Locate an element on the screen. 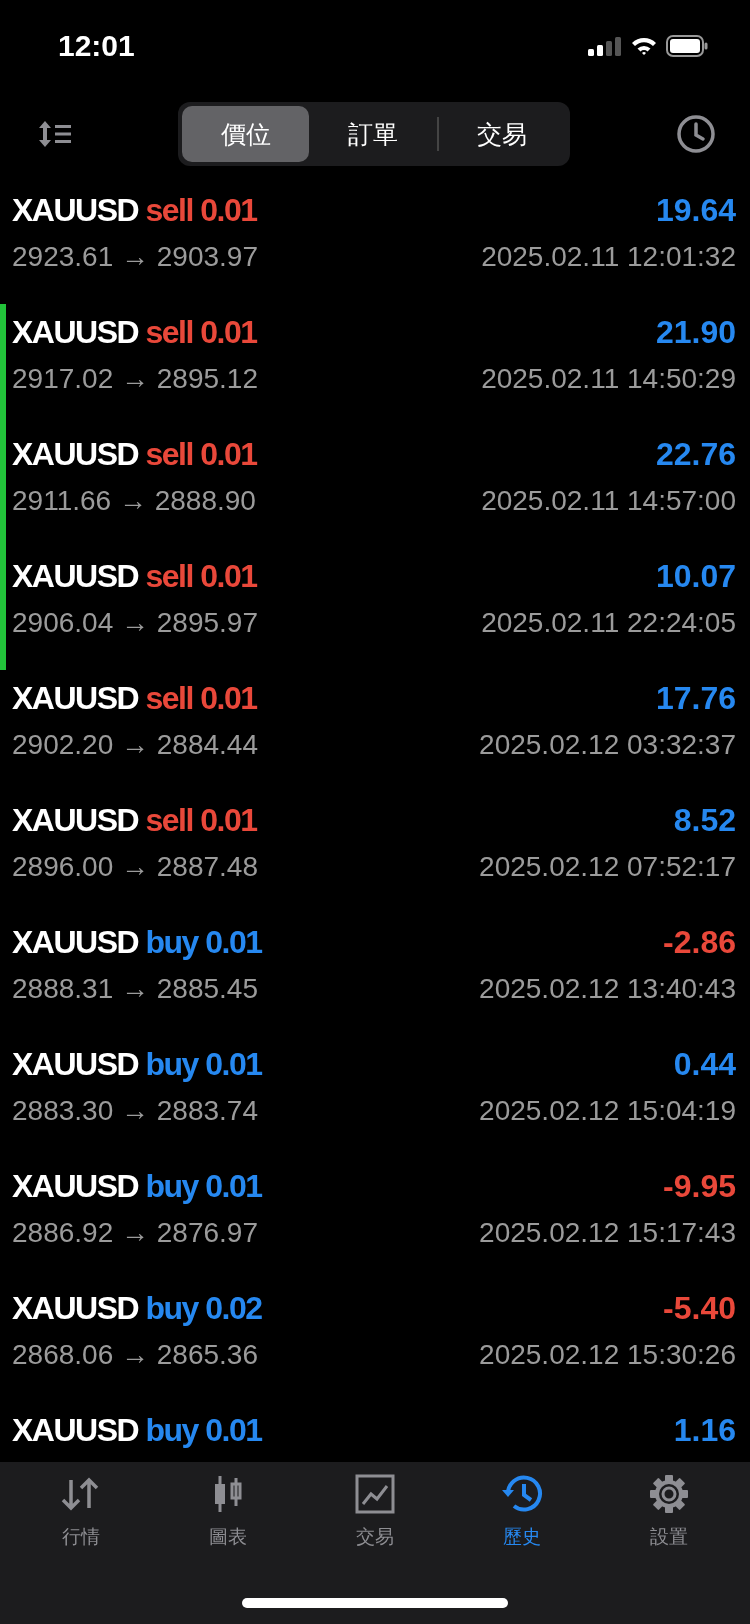 Image resolution: width=750 pixels, height=1624 pixels. price-range: 2886.92 → 2876.97 is located at coordinates (135, 1233).